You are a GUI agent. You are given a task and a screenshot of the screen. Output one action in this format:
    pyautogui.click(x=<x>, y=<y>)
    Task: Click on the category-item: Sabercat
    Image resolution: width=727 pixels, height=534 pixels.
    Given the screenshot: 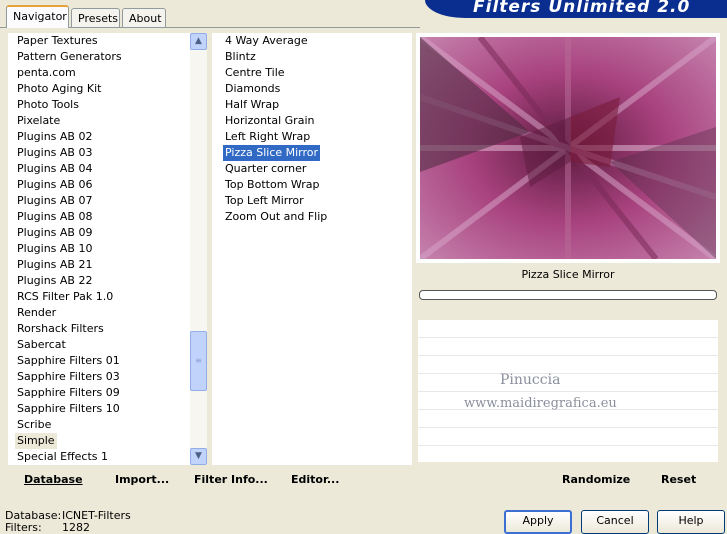 What is the action you would take?
    pyautogui.click(x=41, y=345)
    